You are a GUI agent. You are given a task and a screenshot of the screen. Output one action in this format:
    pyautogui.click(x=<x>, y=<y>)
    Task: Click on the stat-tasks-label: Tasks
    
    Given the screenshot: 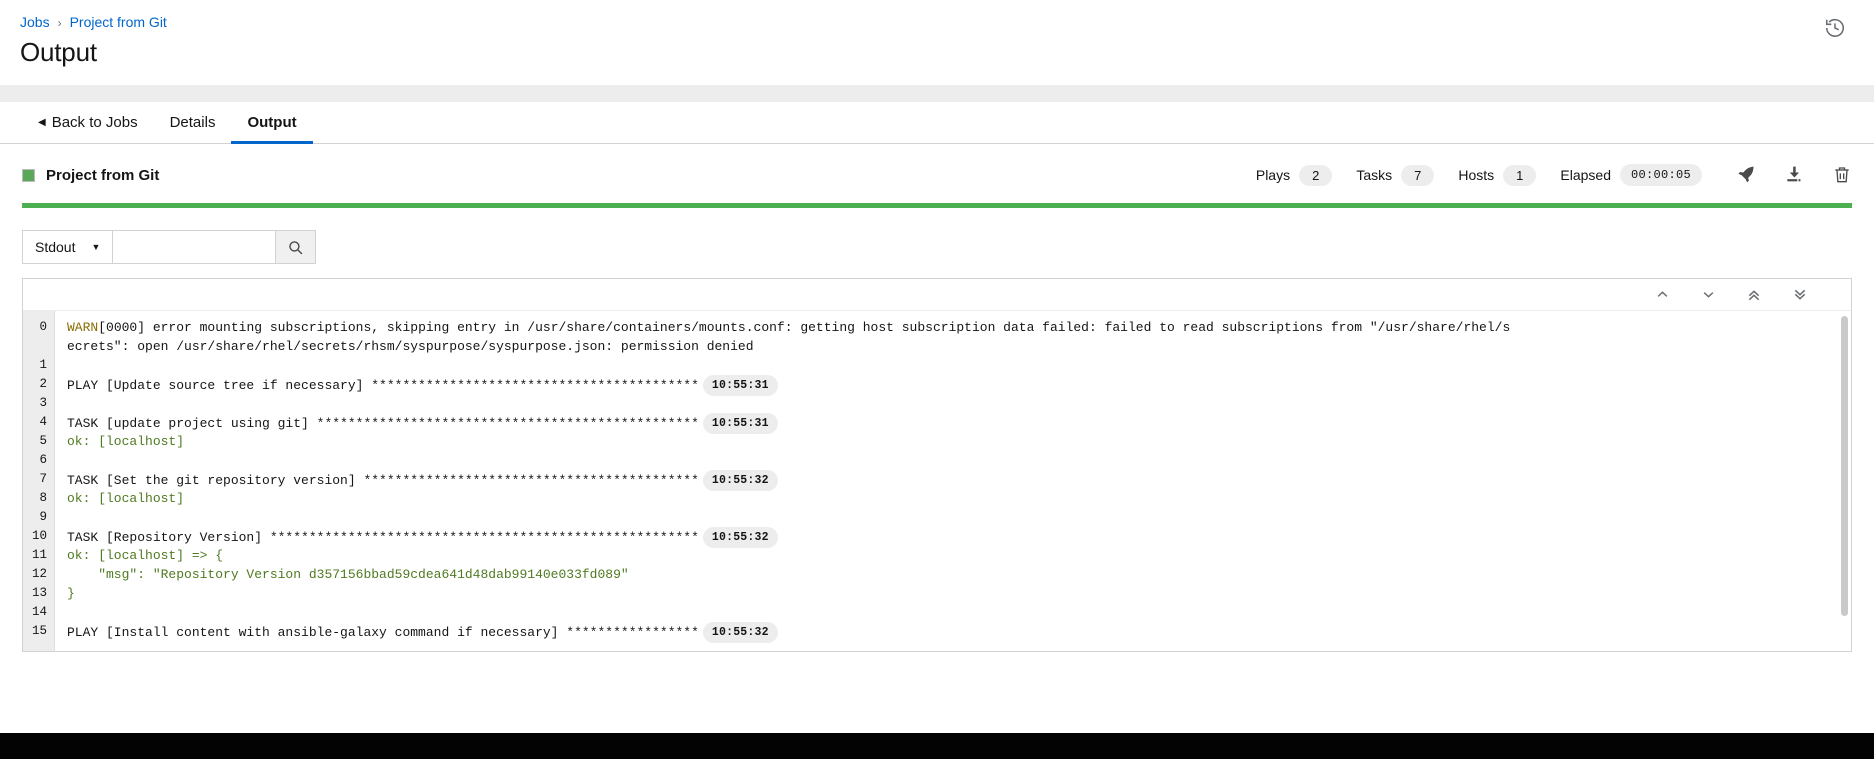 What is the action you would take?
    pyautogui.click(x=1374, y=175)
    